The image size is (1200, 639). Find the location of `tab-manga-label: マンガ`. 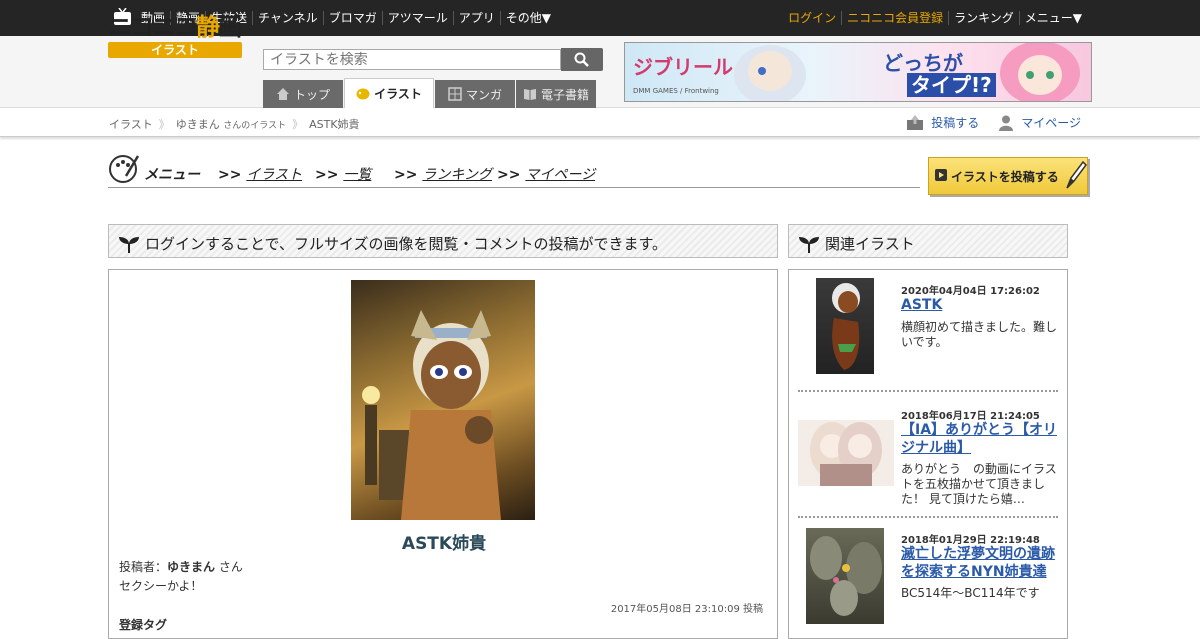

tab-manga-label: マンガ is located at coordinates (483, 94).